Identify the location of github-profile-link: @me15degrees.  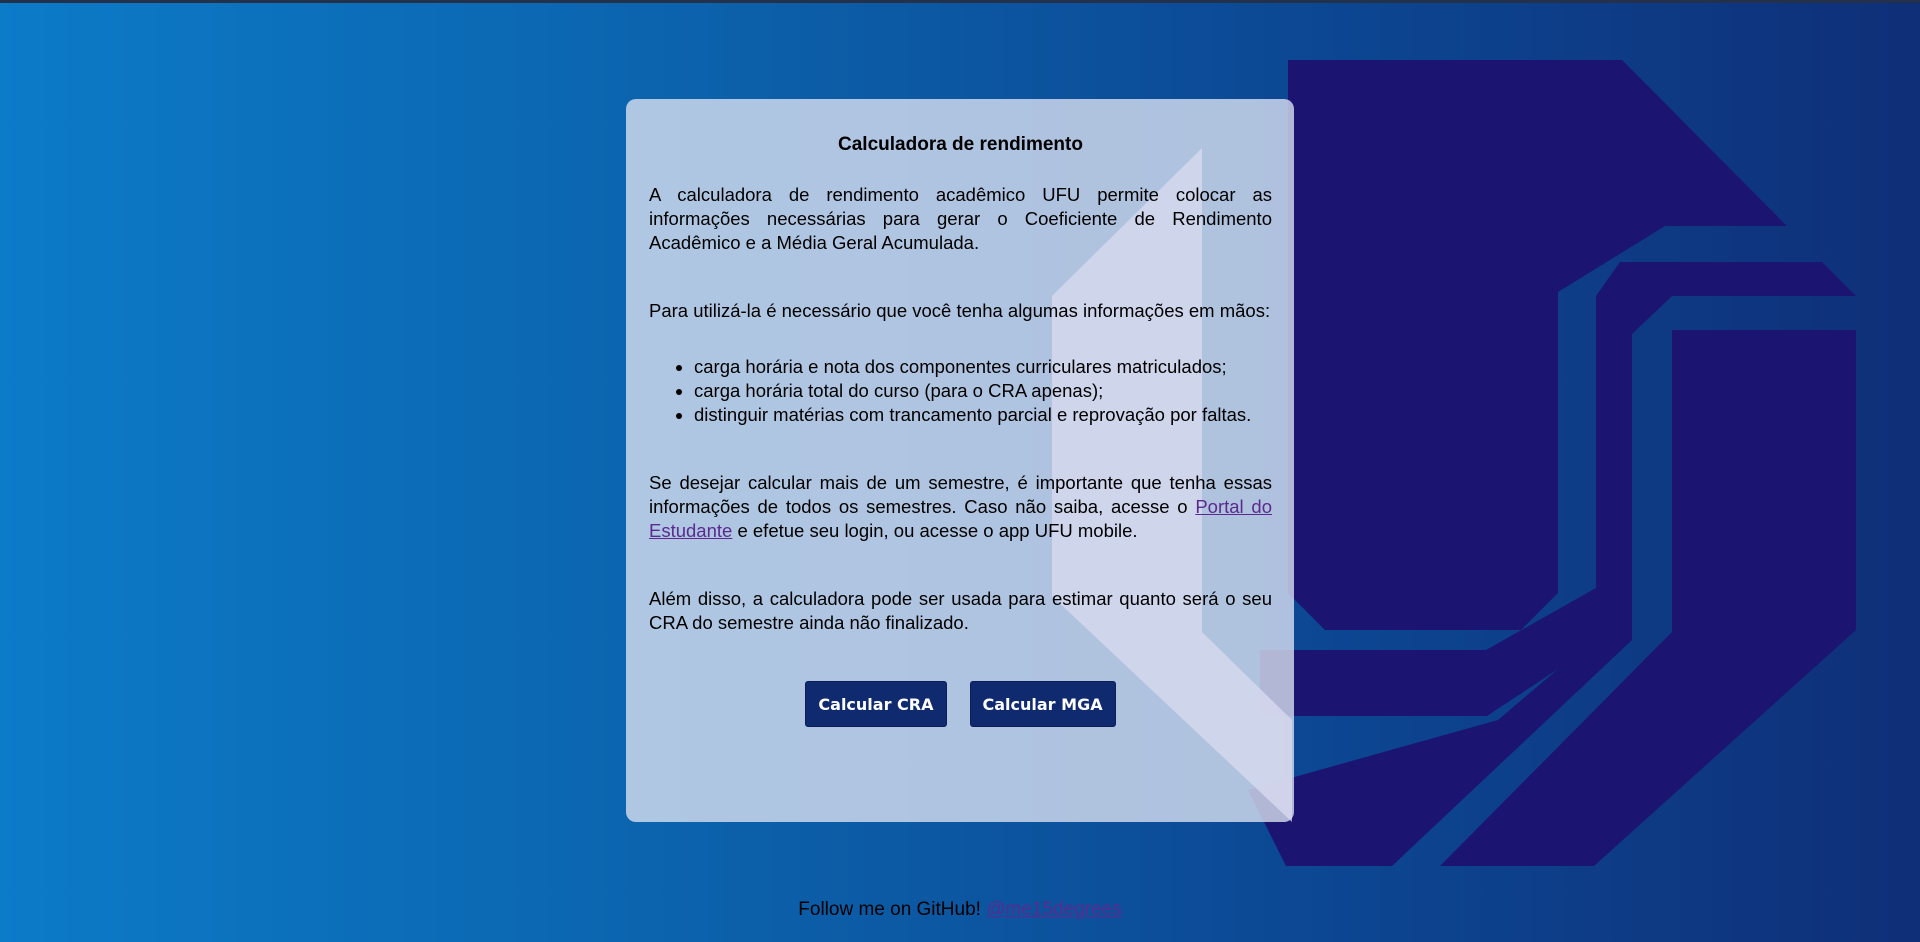
(1053, 909).